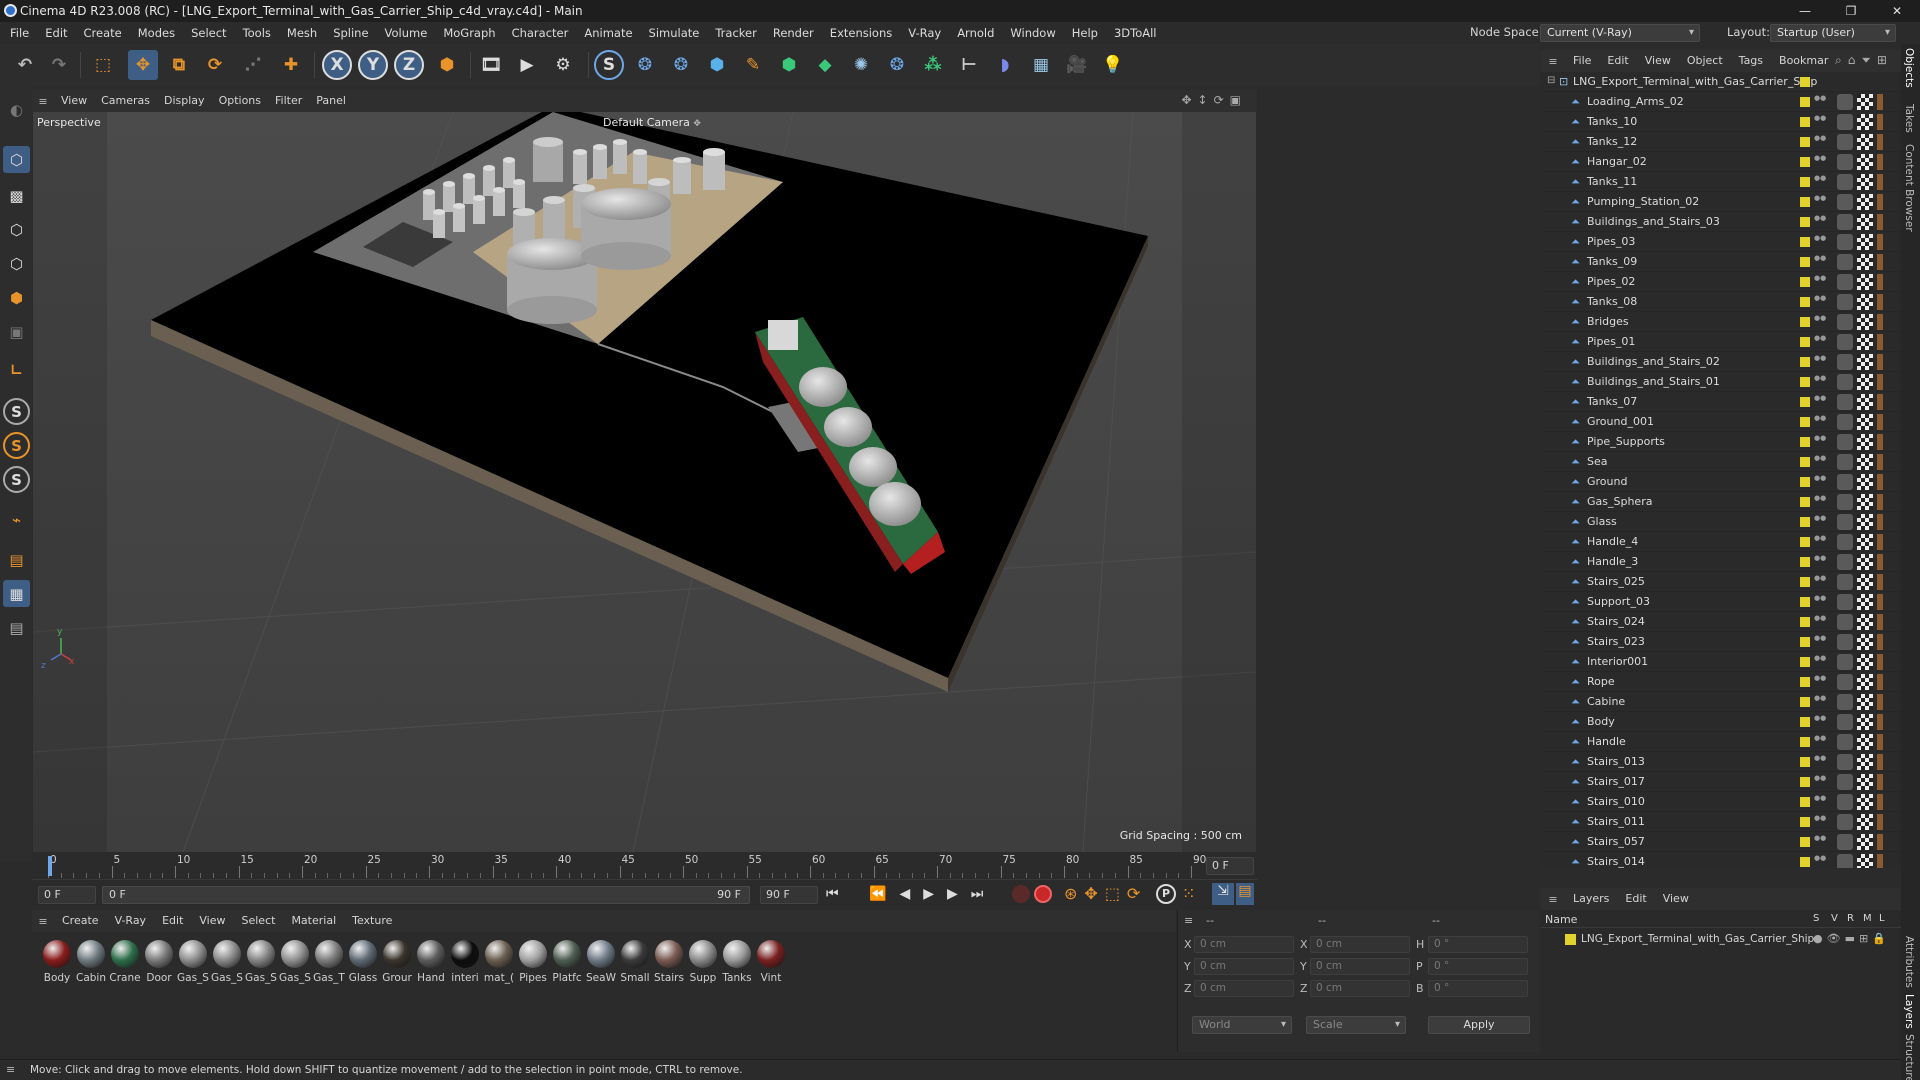  I want to click on menu-tracker: Tracker, so click(736, 33).